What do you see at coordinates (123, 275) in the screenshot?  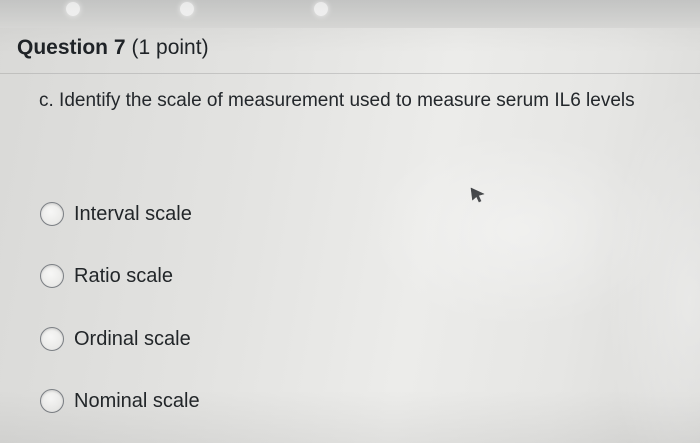 I see `option-label: Ratio scale` at bounding box center [123, 275].